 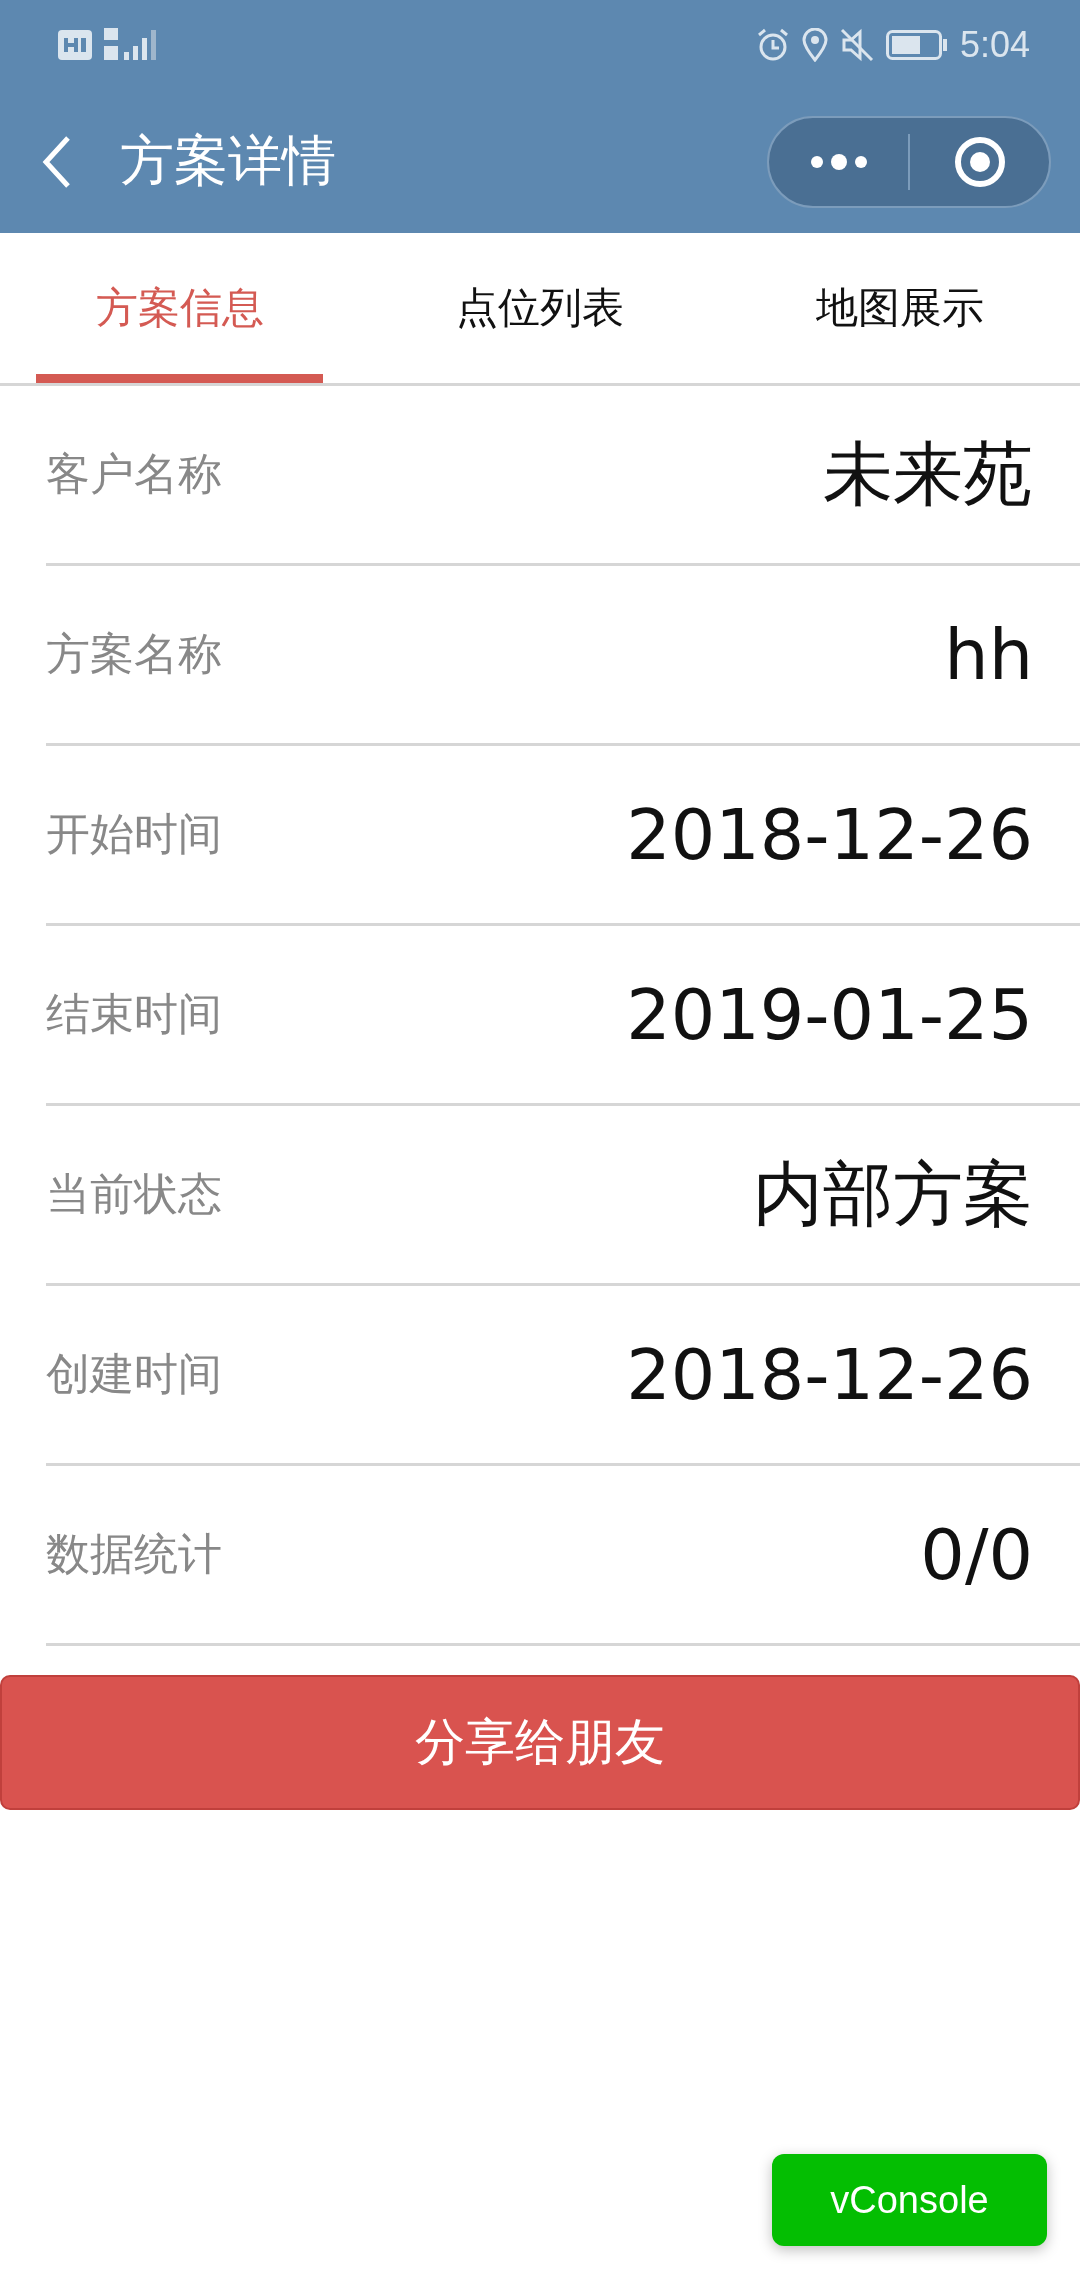 What do you see at coordinates (540, 308) in the screenshot?
I see `tab: 点位列表` at bounding box center [540, 308].